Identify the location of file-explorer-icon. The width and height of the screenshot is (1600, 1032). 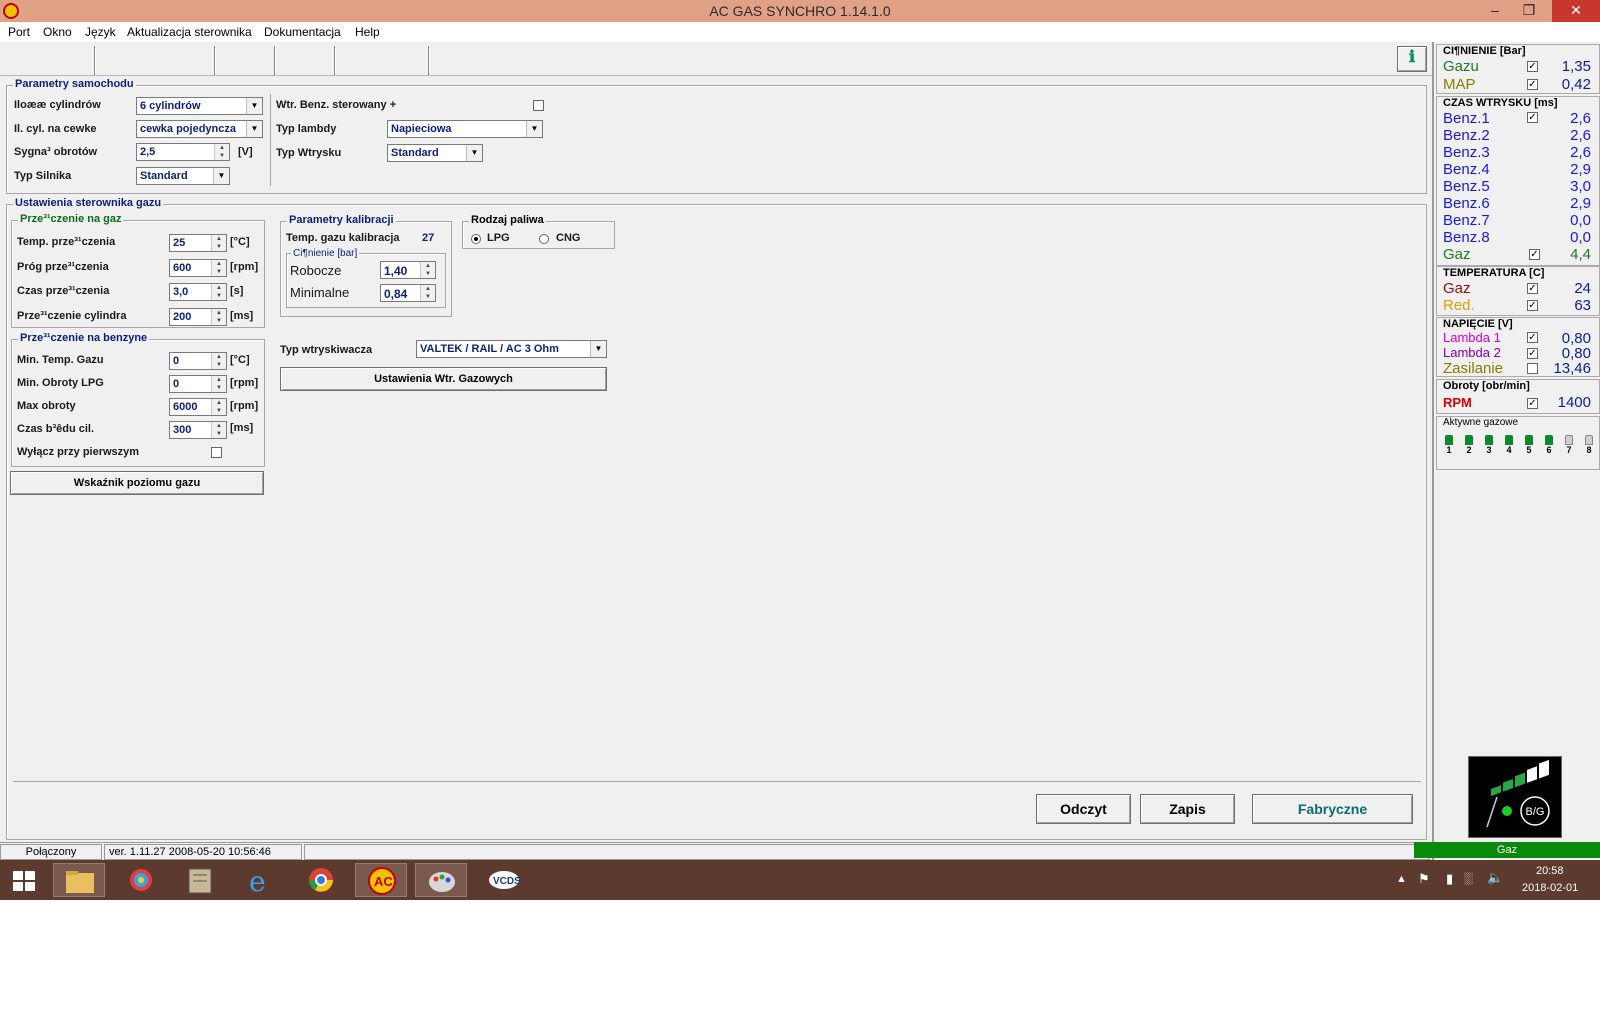
(79, 880).